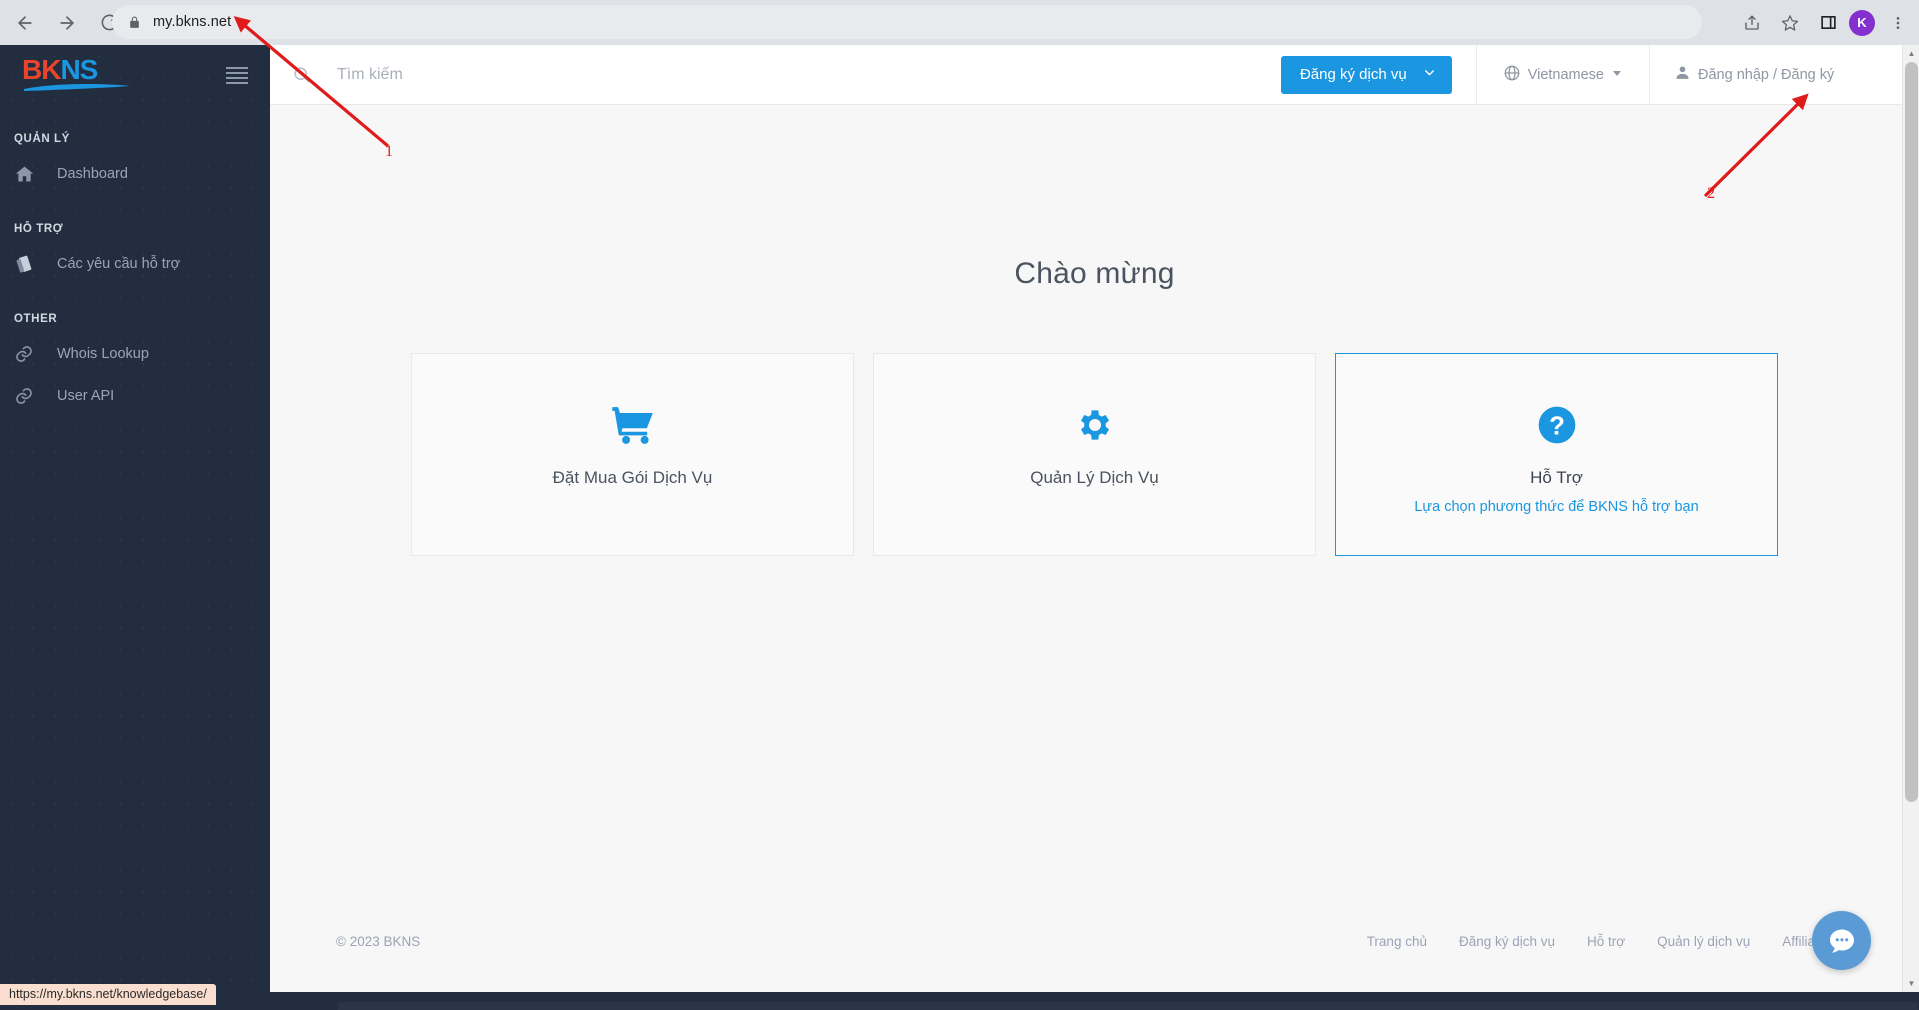 The height and width of the screenshot is (1010, 1919). I want to click on footer-link-home: Trang chủ, so click(1397, 941).